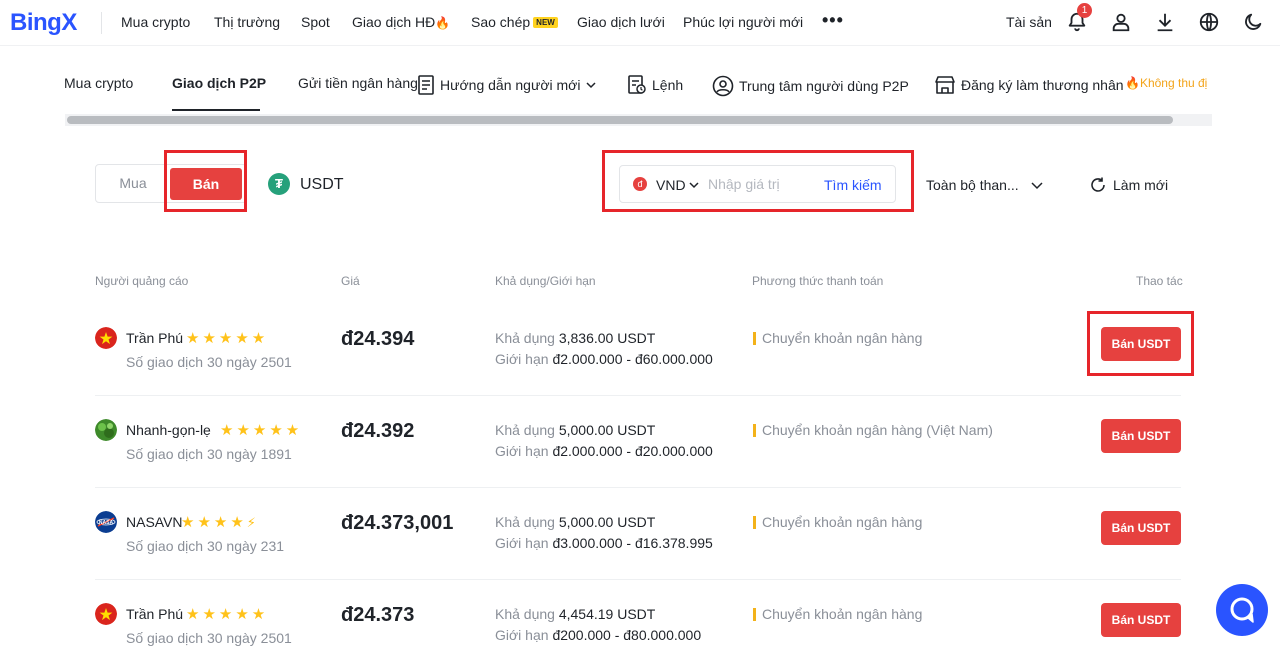 This screenshot has width=1280, height=647. I want to click on trade-count: Số giao dịch 30 ngày 1891, so click(209, 454).